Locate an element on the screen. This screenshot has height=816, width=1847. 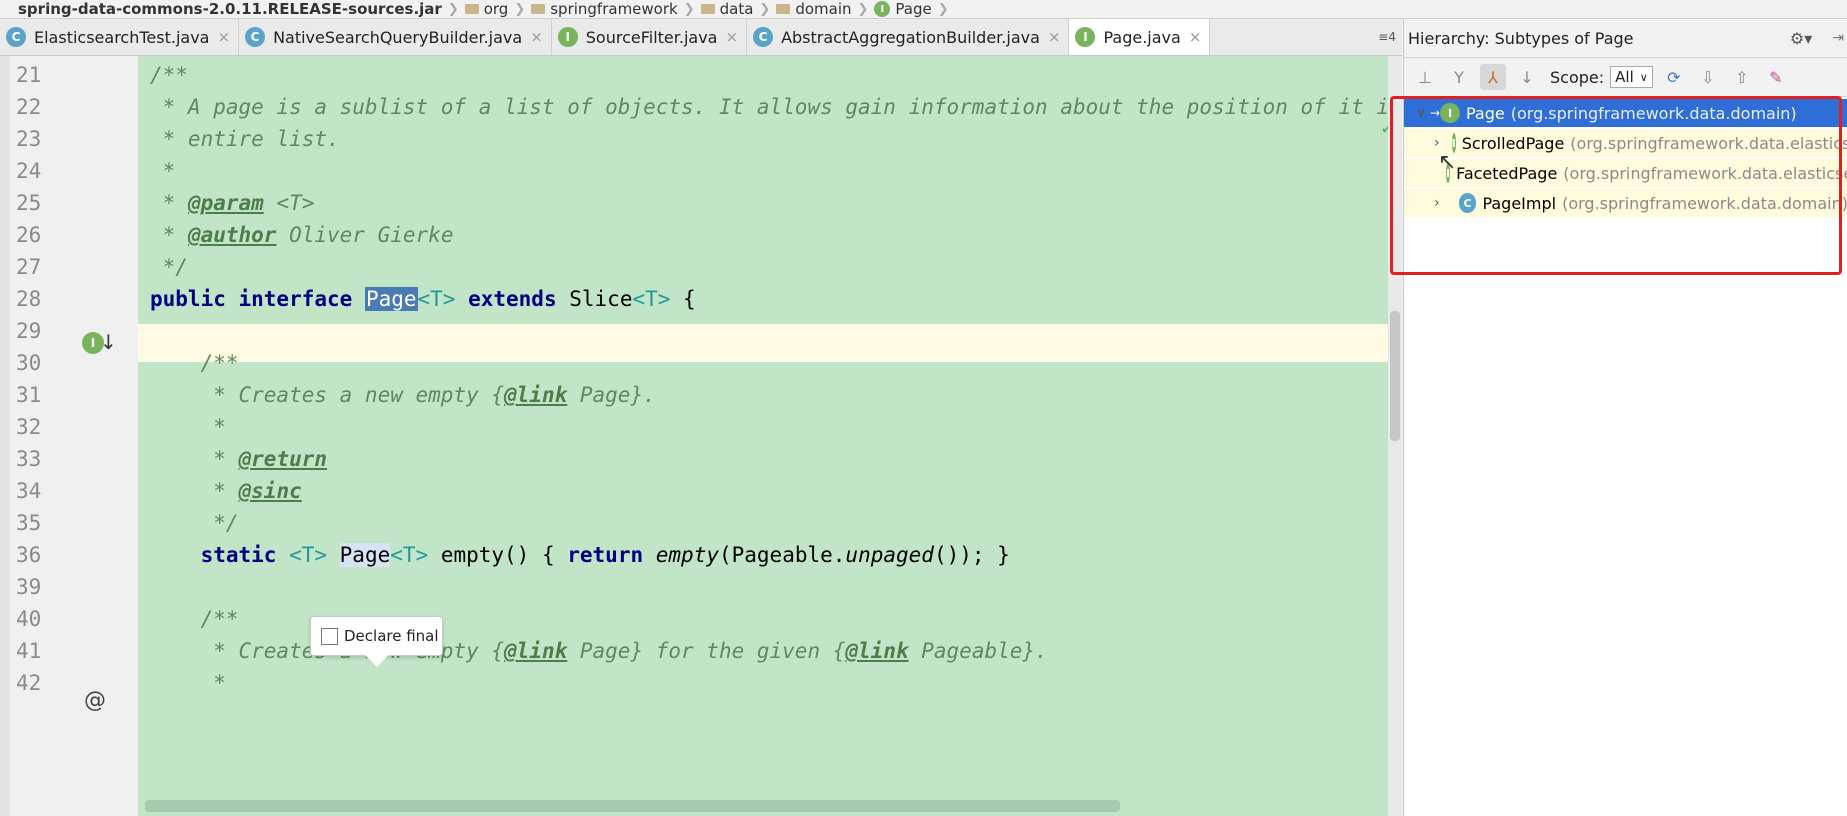
subtypes-icon: ⅄ is located at coordinates (1493, 77).